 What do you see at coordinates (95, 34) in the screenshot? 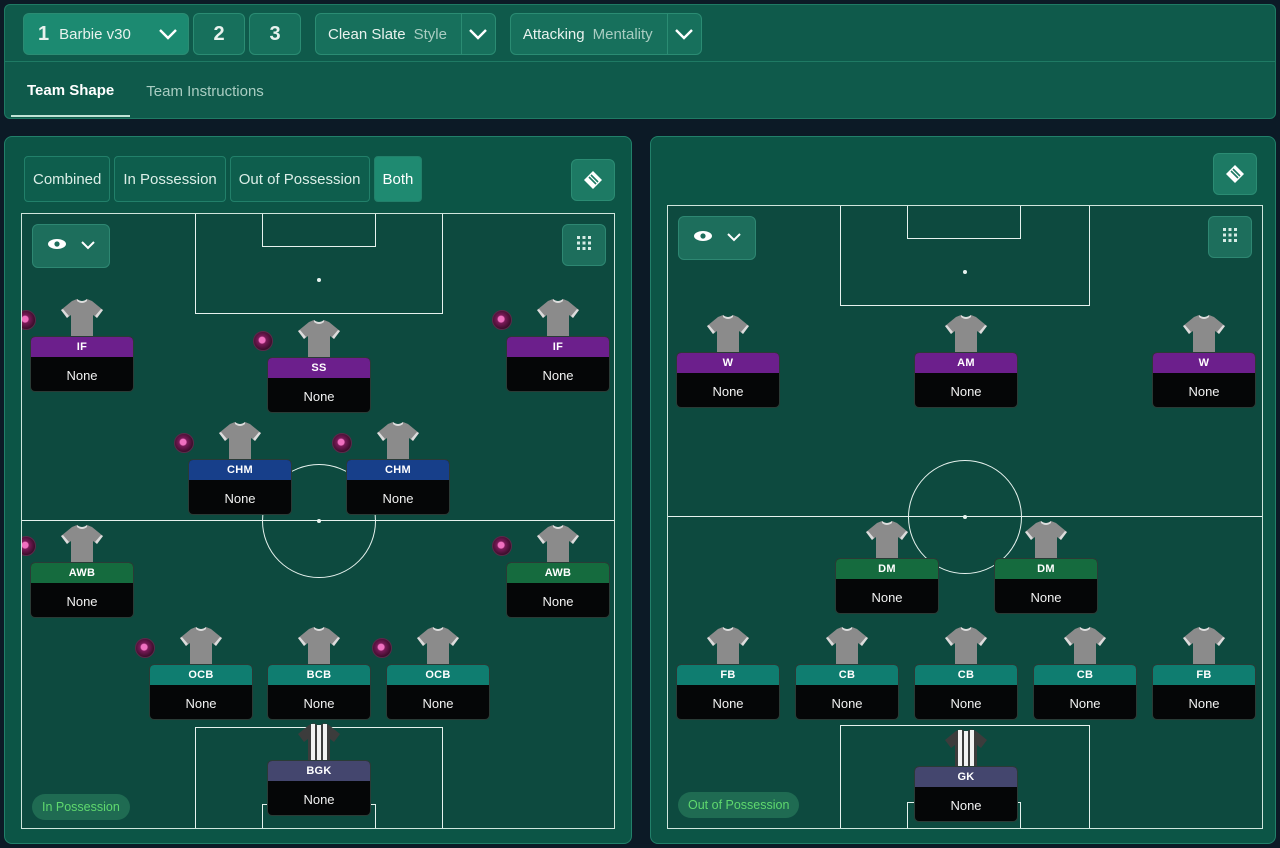
I see `tactic-name: Barbie v30` at bounding box center [95, 34].